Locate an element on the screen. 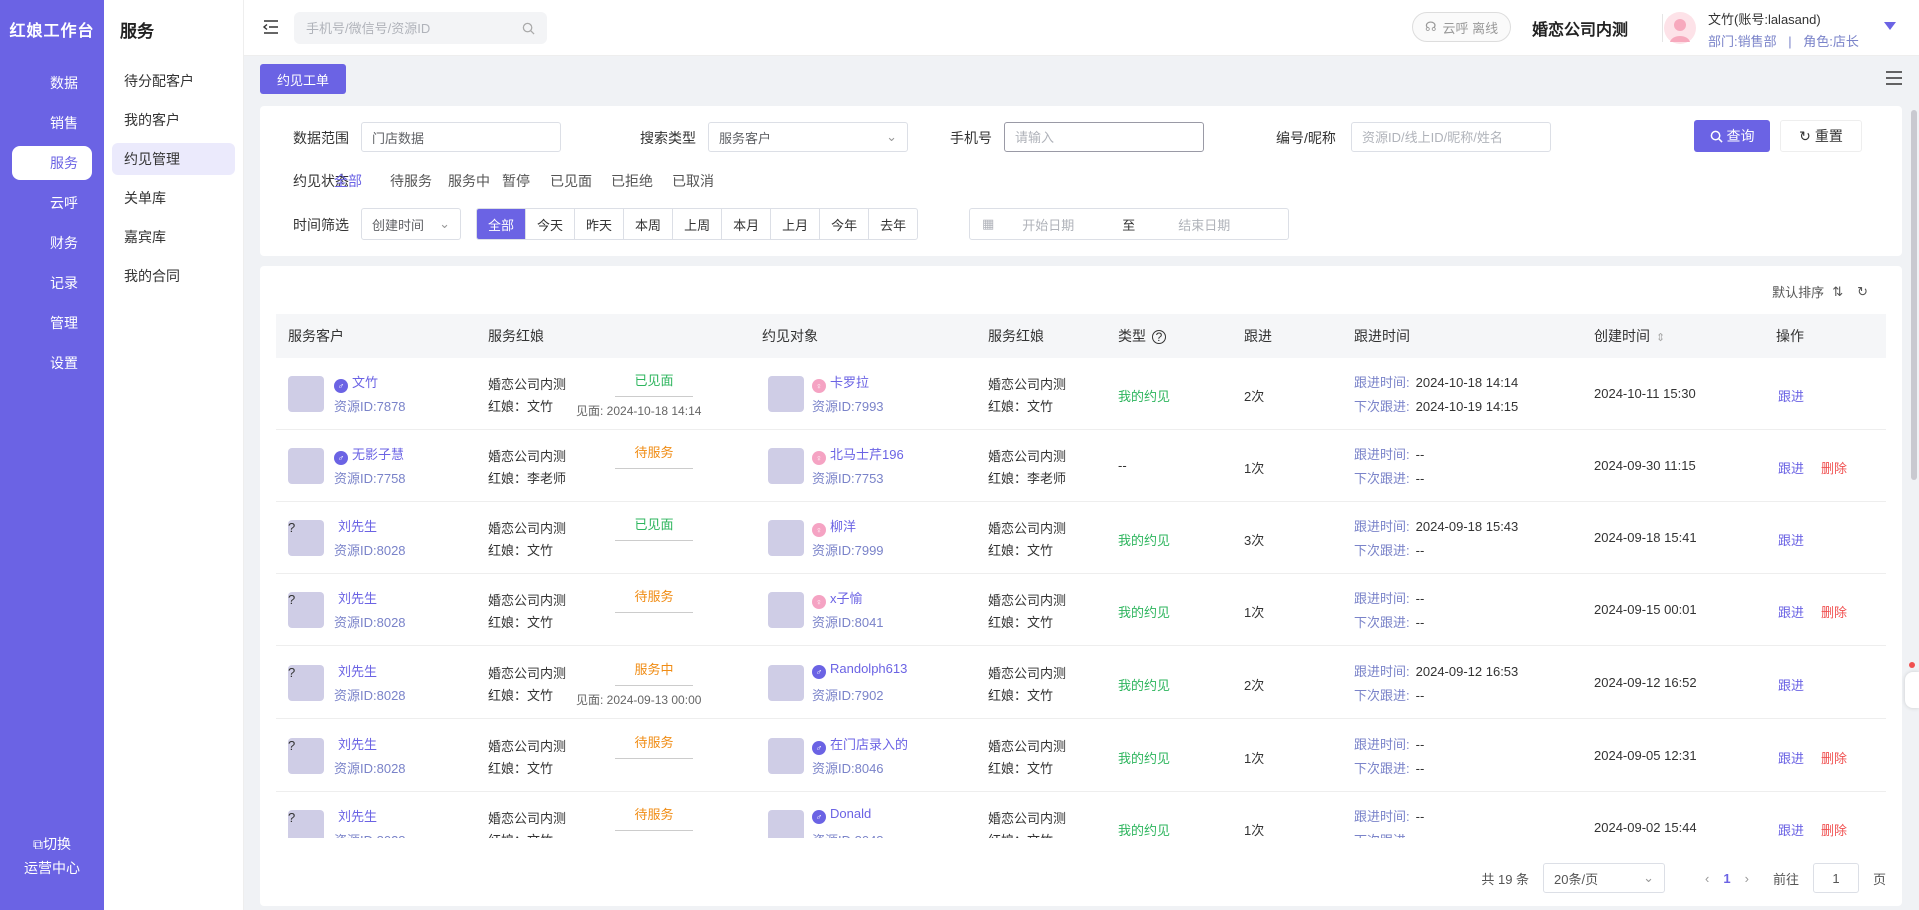  prev-page-icon: ‹ is located at coordinates (1707, 878).